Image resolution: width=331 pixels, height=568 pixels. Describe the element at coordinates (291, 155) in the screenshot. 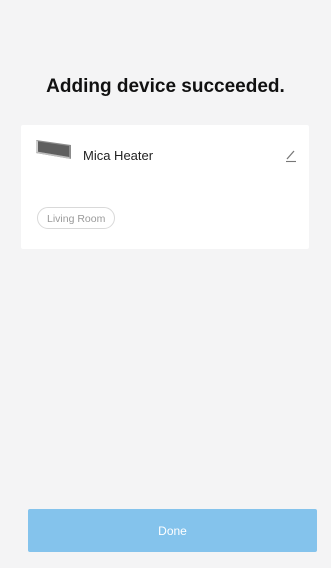

I see `pencil-icon` at that location.